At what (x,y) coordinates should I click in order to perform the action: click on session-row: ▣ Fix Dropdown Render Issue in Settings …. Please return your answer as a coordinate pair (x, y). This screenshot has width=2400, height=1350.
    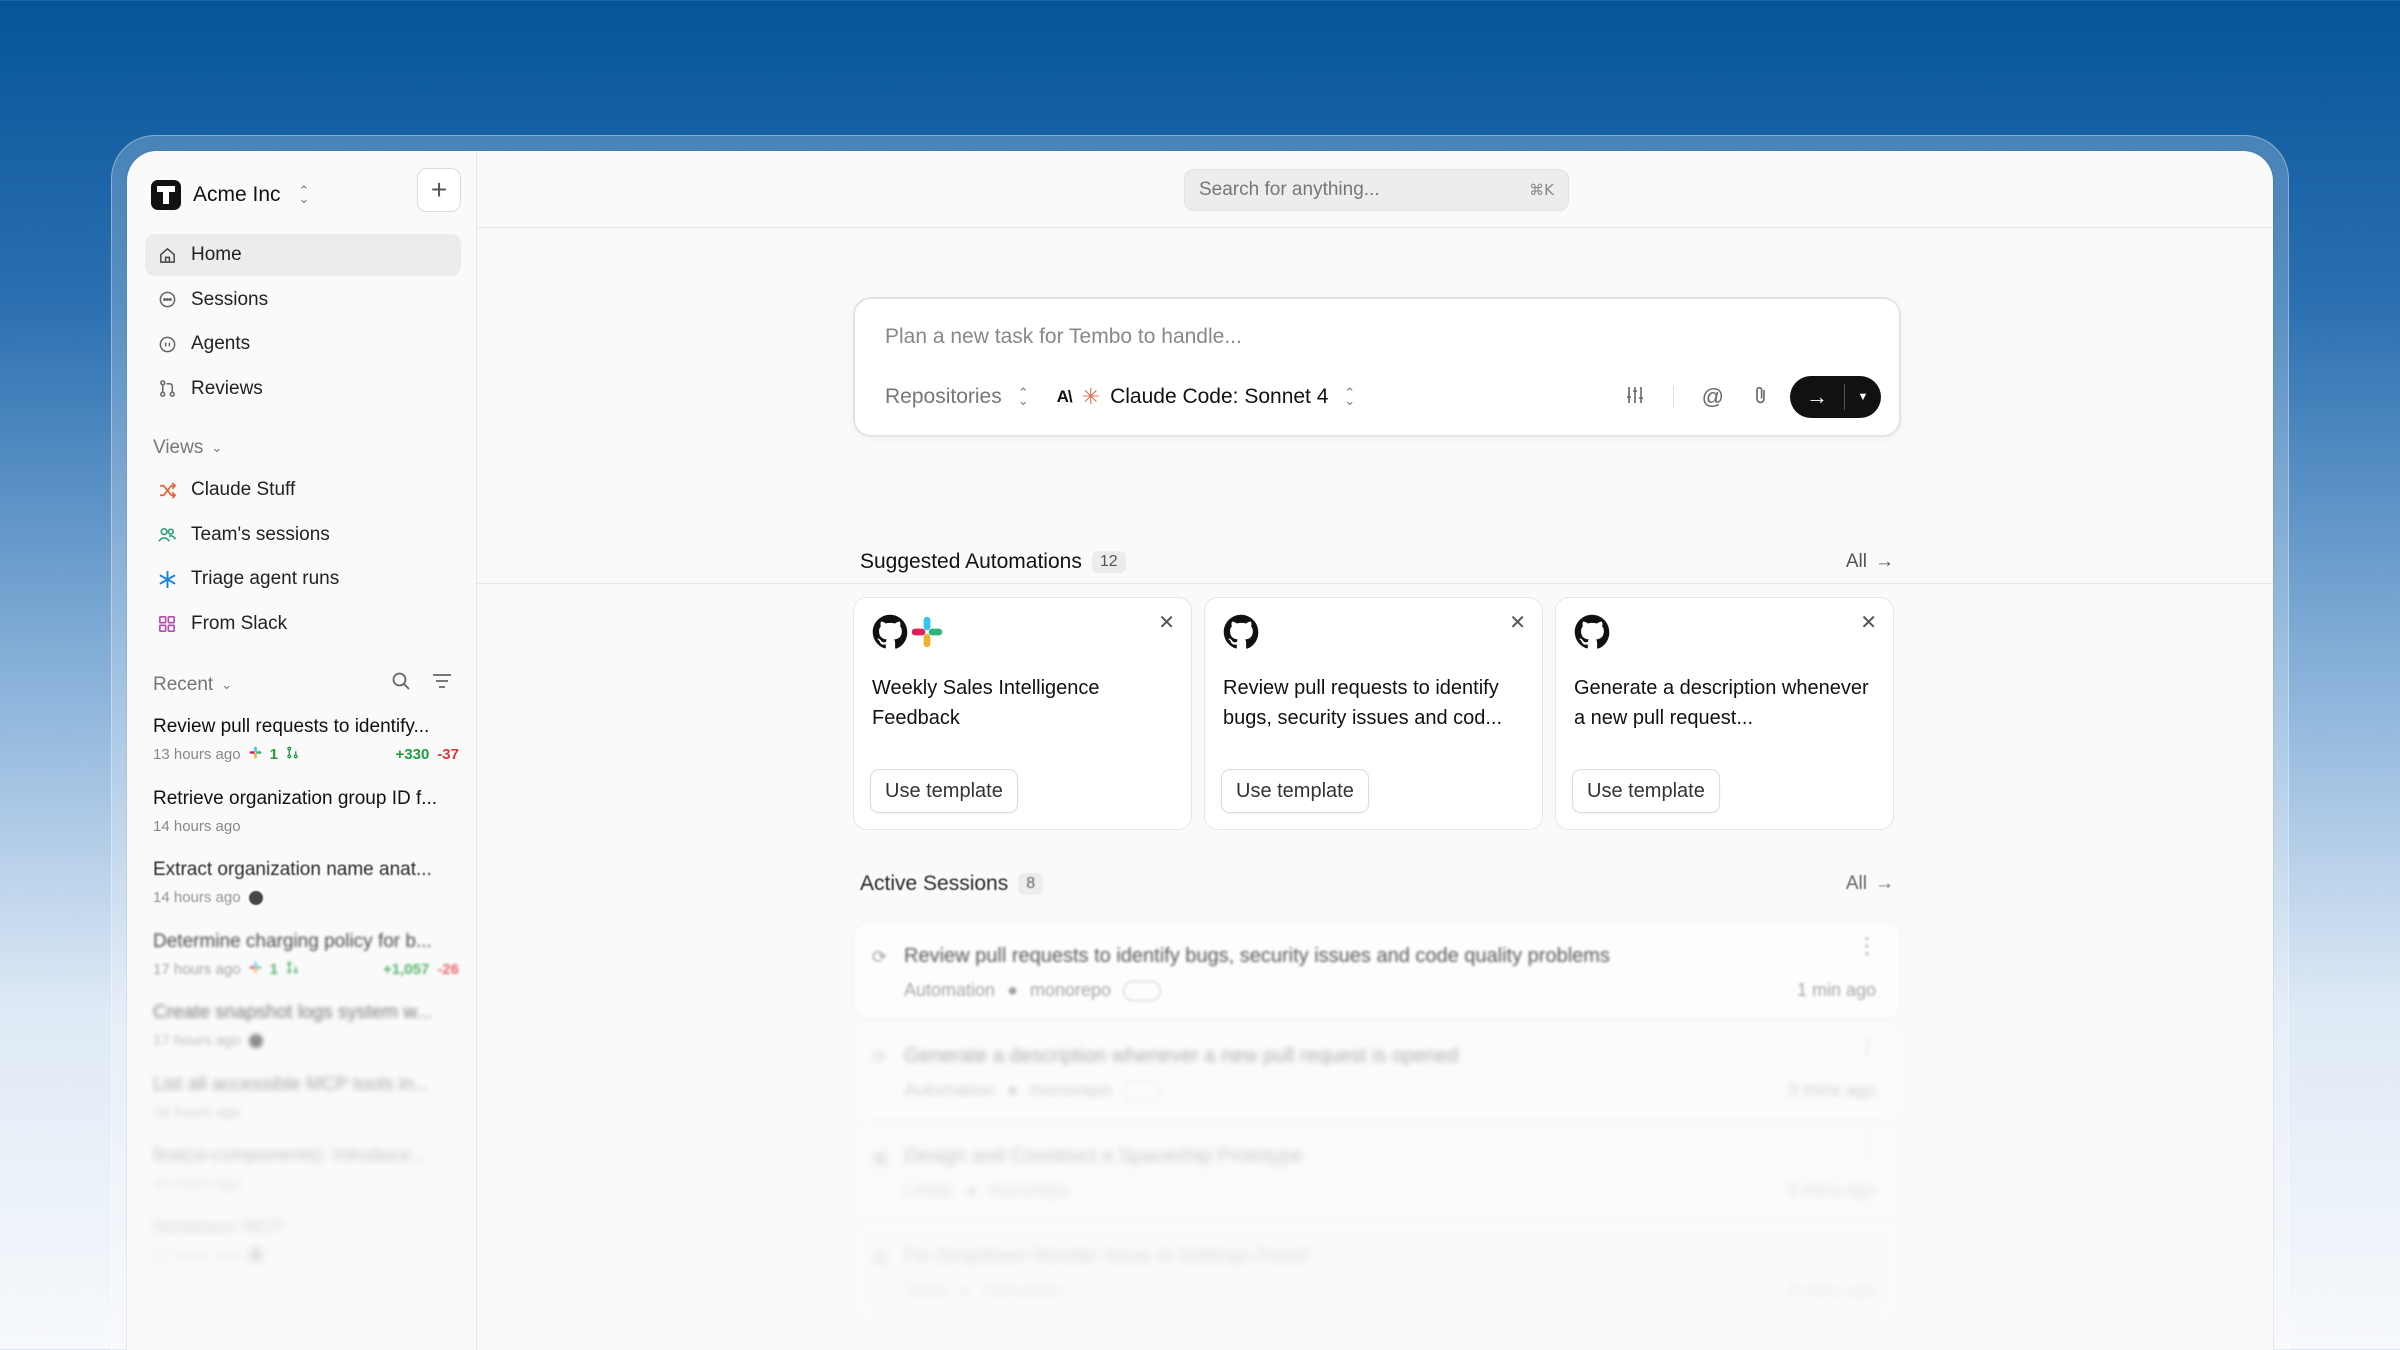
    Looking at the image, I should click on (1377, 1270).